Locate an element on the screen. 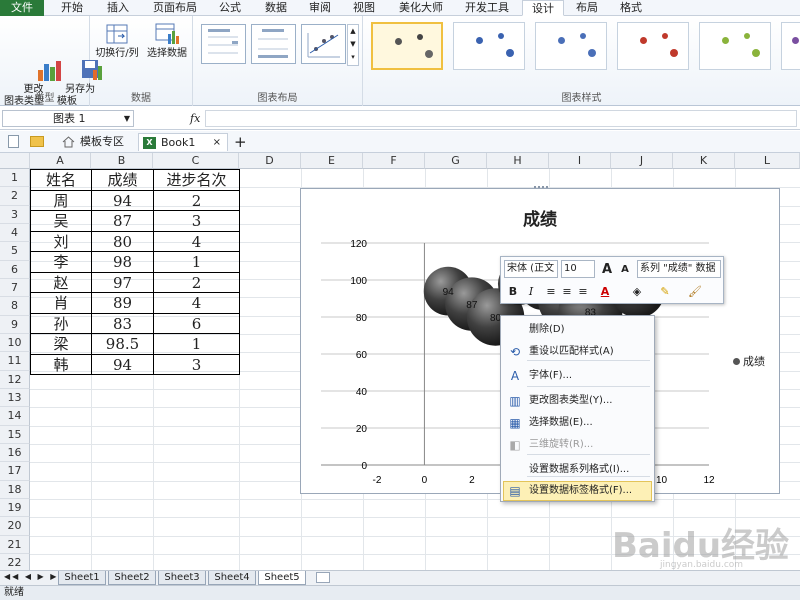 The width and height of the screenshot is (800, 600). row-header-5: 5 is located at coordinates (15, 251).